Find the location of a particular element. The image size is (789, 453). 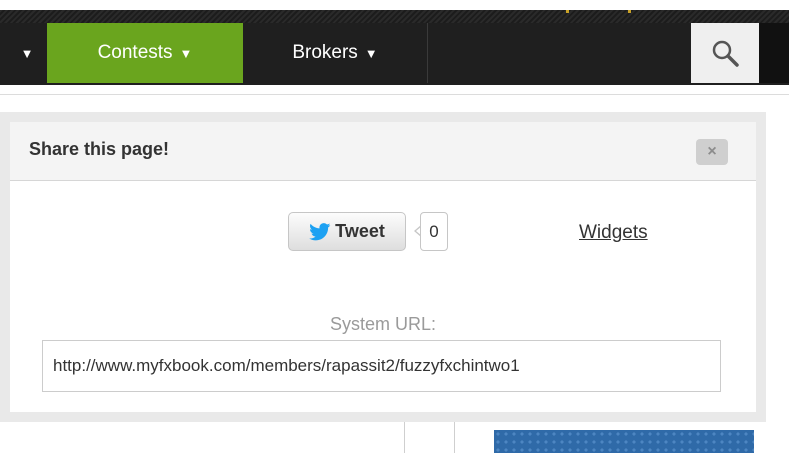

nav-item-label: Contests is located at coordinates (135, 52).